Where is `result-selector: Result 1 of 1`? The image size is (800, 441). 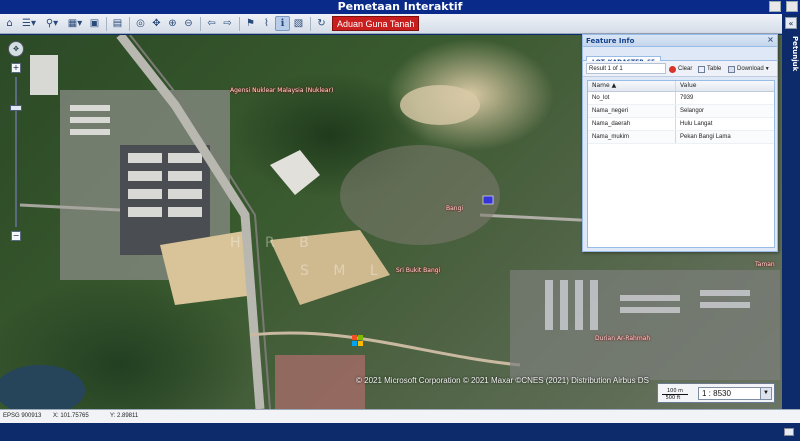 result-selector: Result 1 of 1 is located at coordinates (626, 68).